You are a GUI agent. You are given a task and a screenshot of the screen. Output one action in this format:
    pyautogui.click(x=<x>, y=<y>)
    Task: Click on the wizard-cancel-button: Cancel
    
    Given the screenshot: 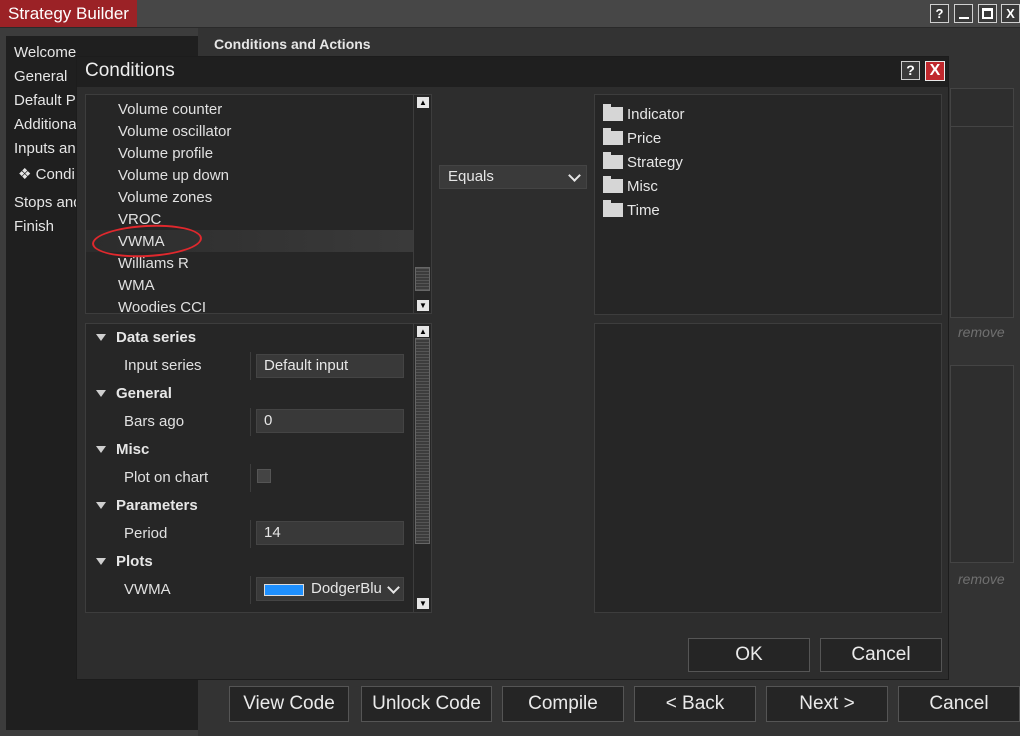 What is the action you would take?
    pyautogui.click(x=959, y=704)
    